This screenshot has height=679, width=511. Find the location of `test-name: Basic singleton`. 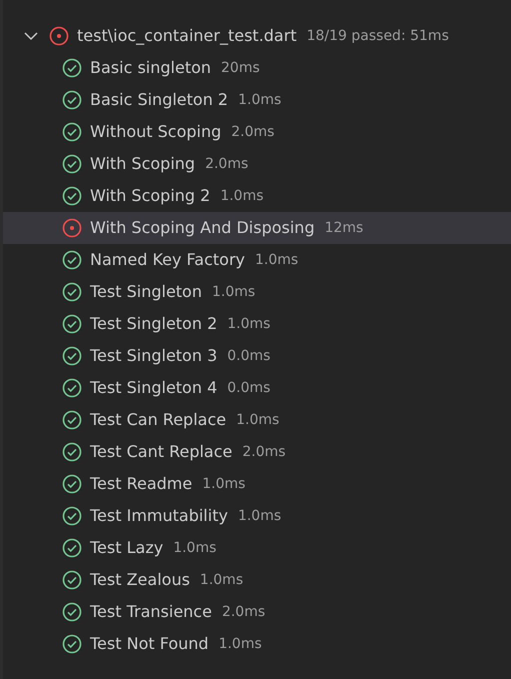

test-name: Basic singleton is located at coordinates (151, 68).